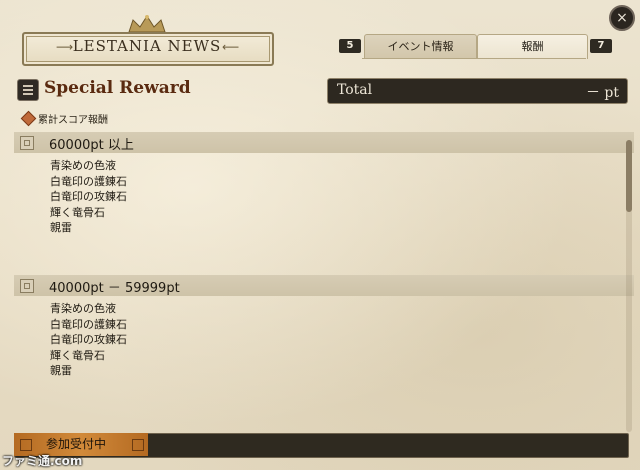  I want to click on lestania-news-logo: ⟶ ⟵ LESTANIA NEWS, so click(147, 42).